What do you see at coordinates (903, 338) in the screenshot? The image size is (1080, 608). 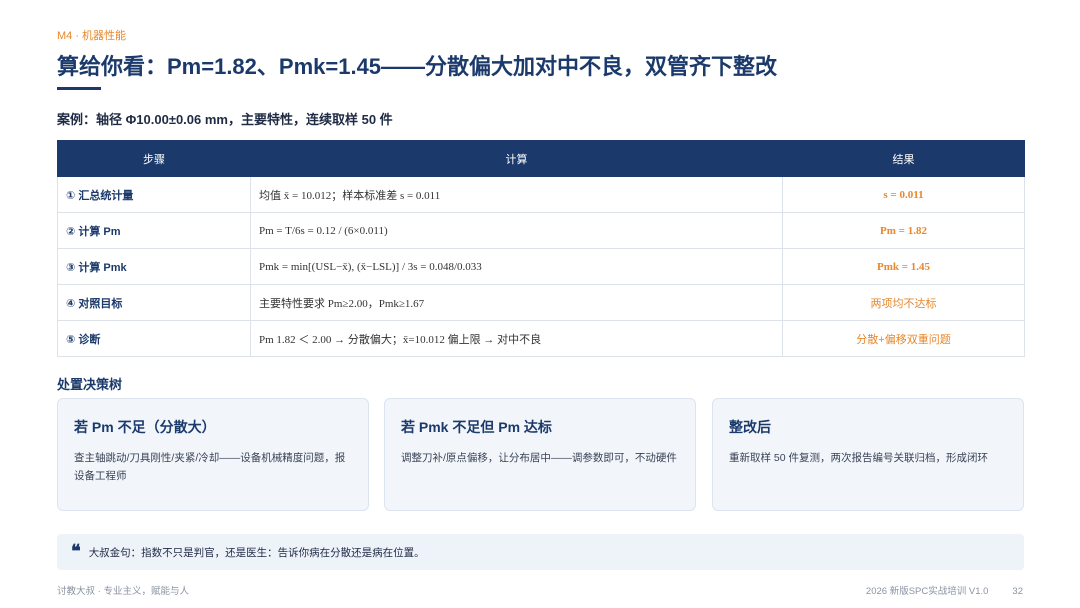 I see `result-cell: 分散+偏移双重问题` at bounding box center [903, 338].